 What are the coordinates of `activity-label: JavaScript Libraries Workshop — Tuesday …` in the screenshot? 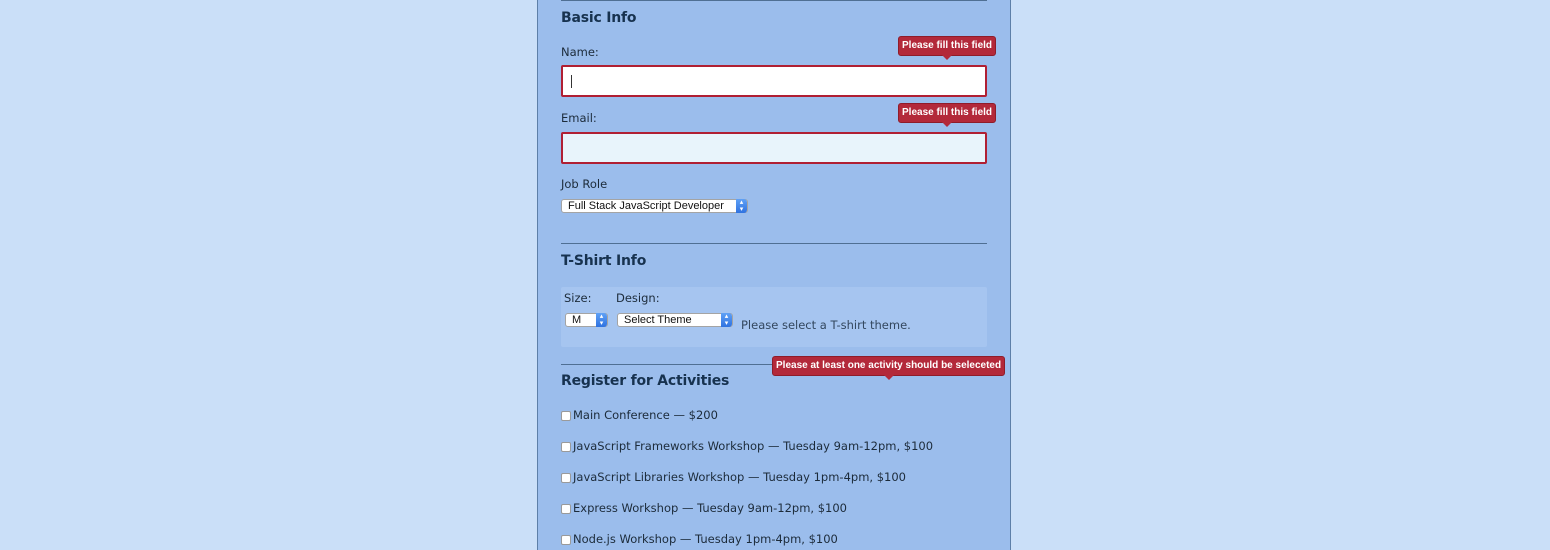 It's located at (739, 477).